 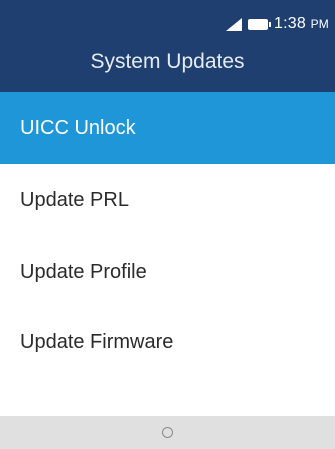 I want to click on clock-ampm: PM, so click(x=319, y=24).